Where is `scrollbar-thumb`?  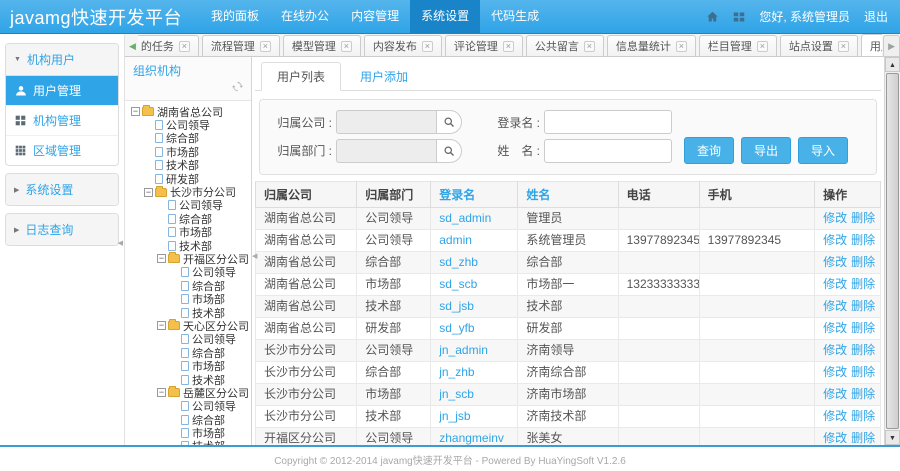
scrollbar-thumb is located at coordinates (892, 251).